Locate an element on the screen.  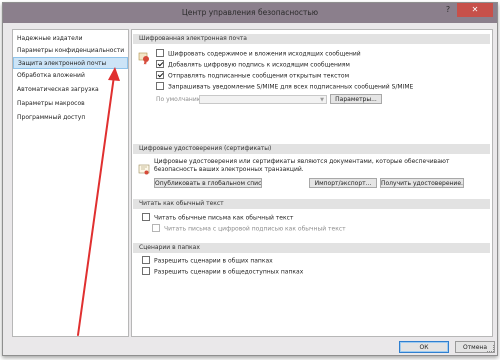
section-header-digital-ids: Цифровые удостоверения (сертификаты) is located at coordinates (311, 149).